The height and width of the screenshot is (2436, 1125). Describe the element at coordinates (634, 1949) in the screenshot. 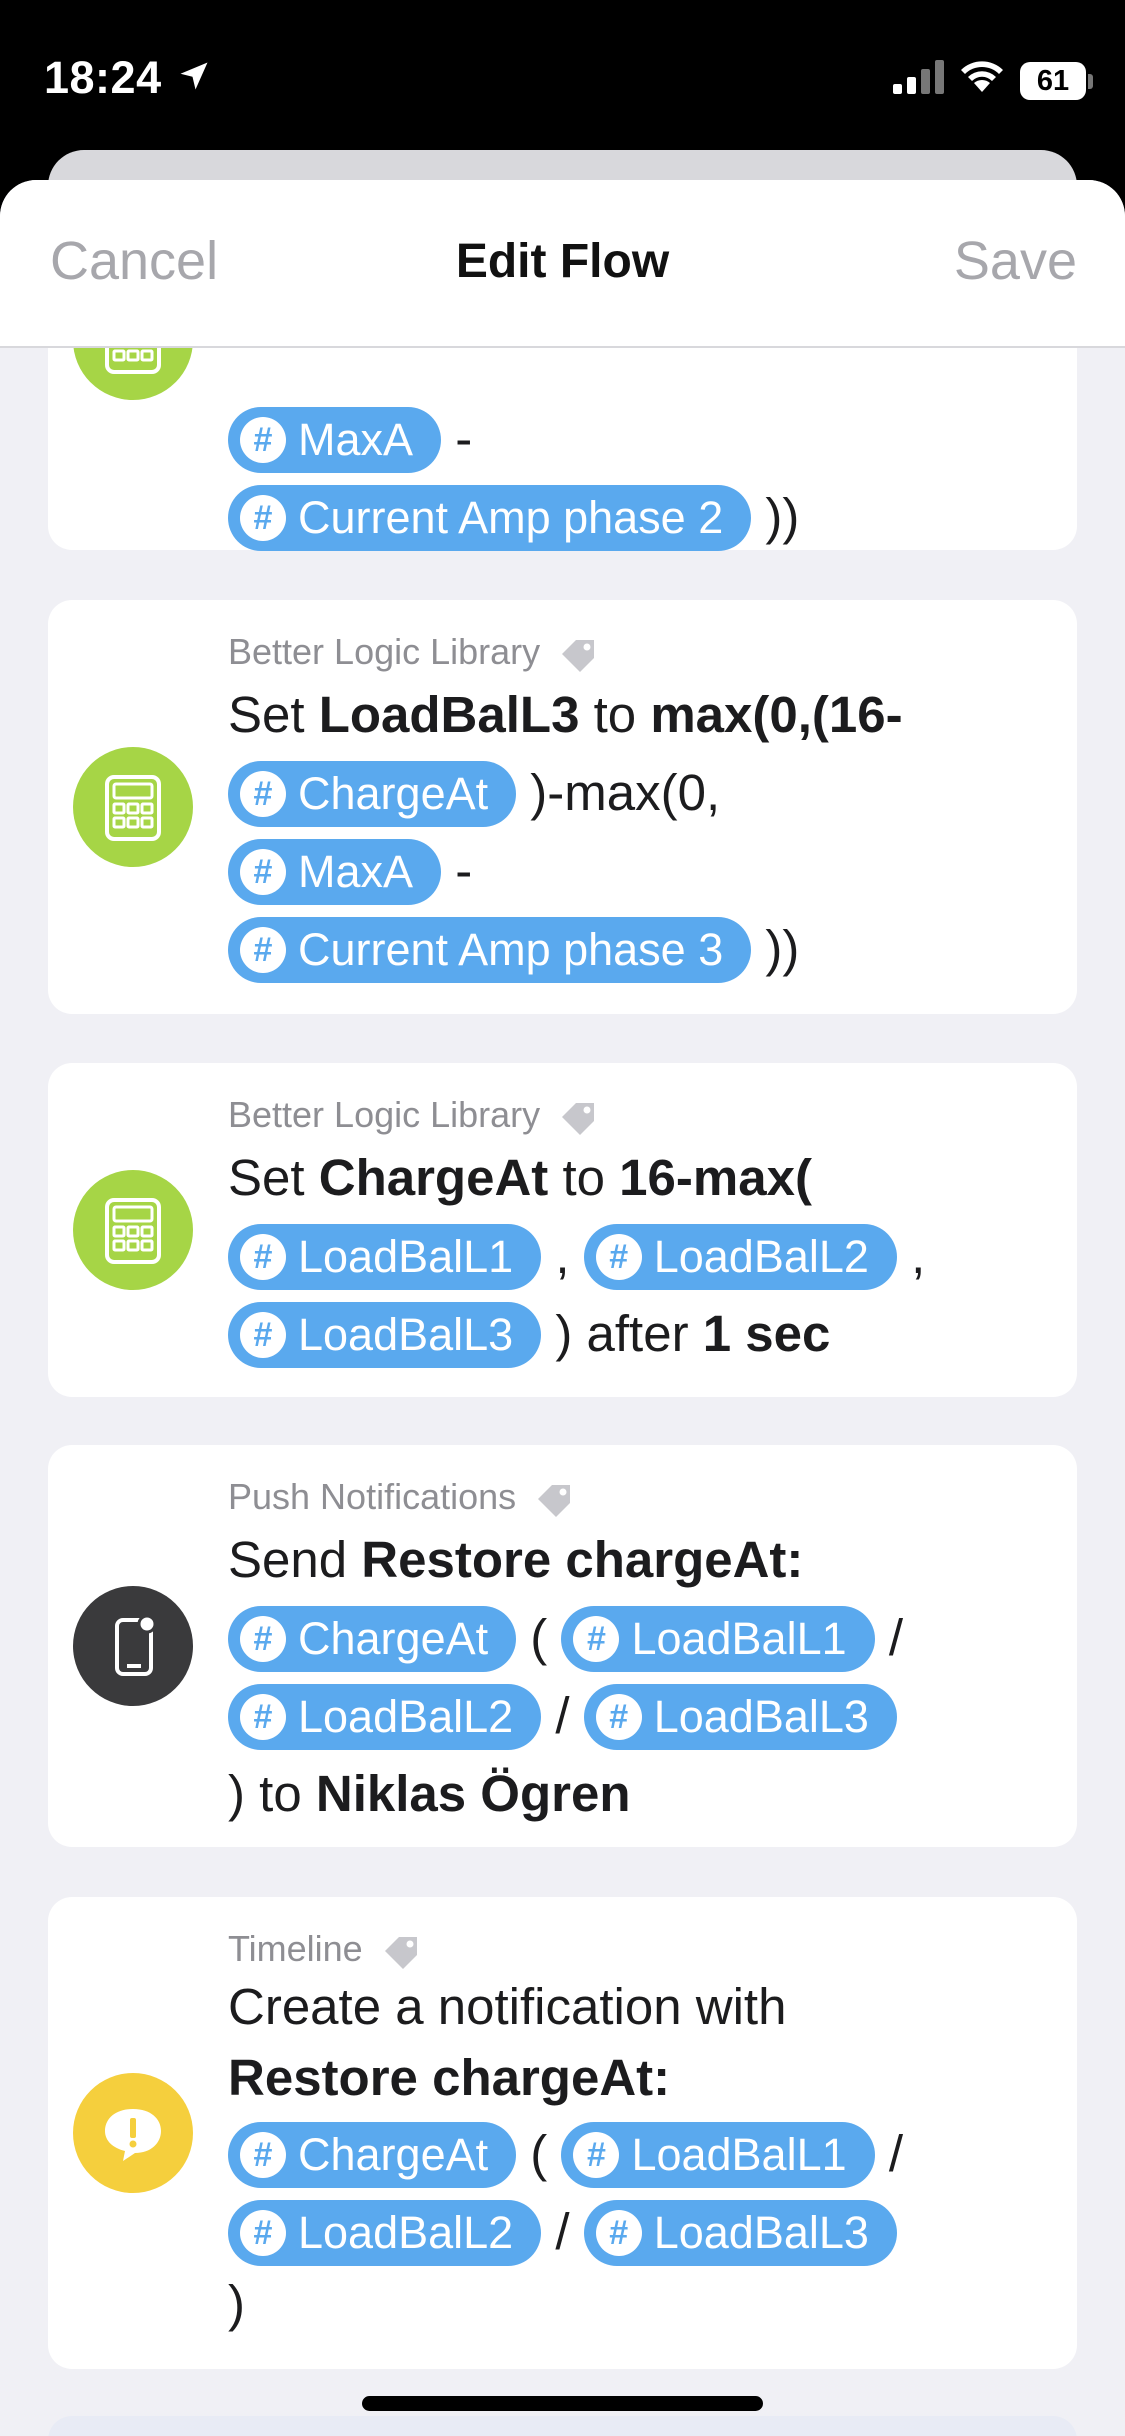

I see `app-source-label: Timeline` at that location.